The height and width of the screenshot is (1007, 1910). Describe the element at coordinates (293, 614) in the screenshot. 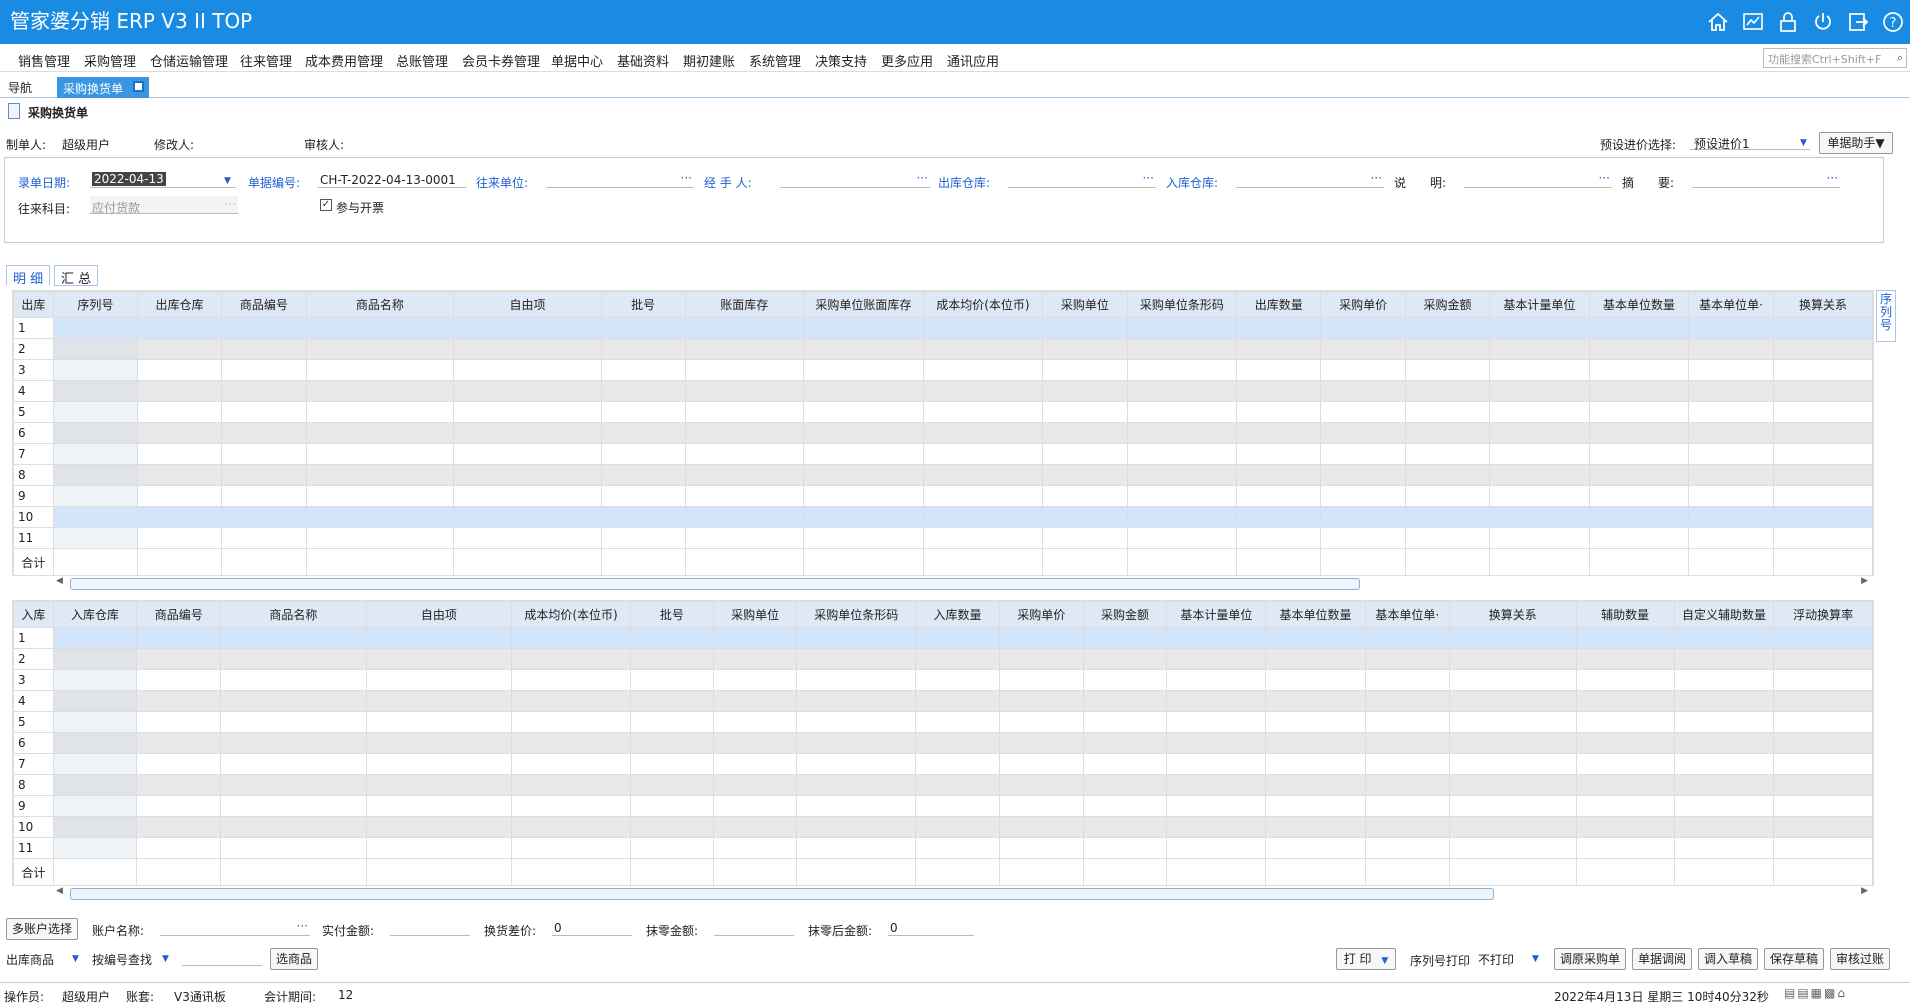

I see `column-header: 商品名称` at that location.